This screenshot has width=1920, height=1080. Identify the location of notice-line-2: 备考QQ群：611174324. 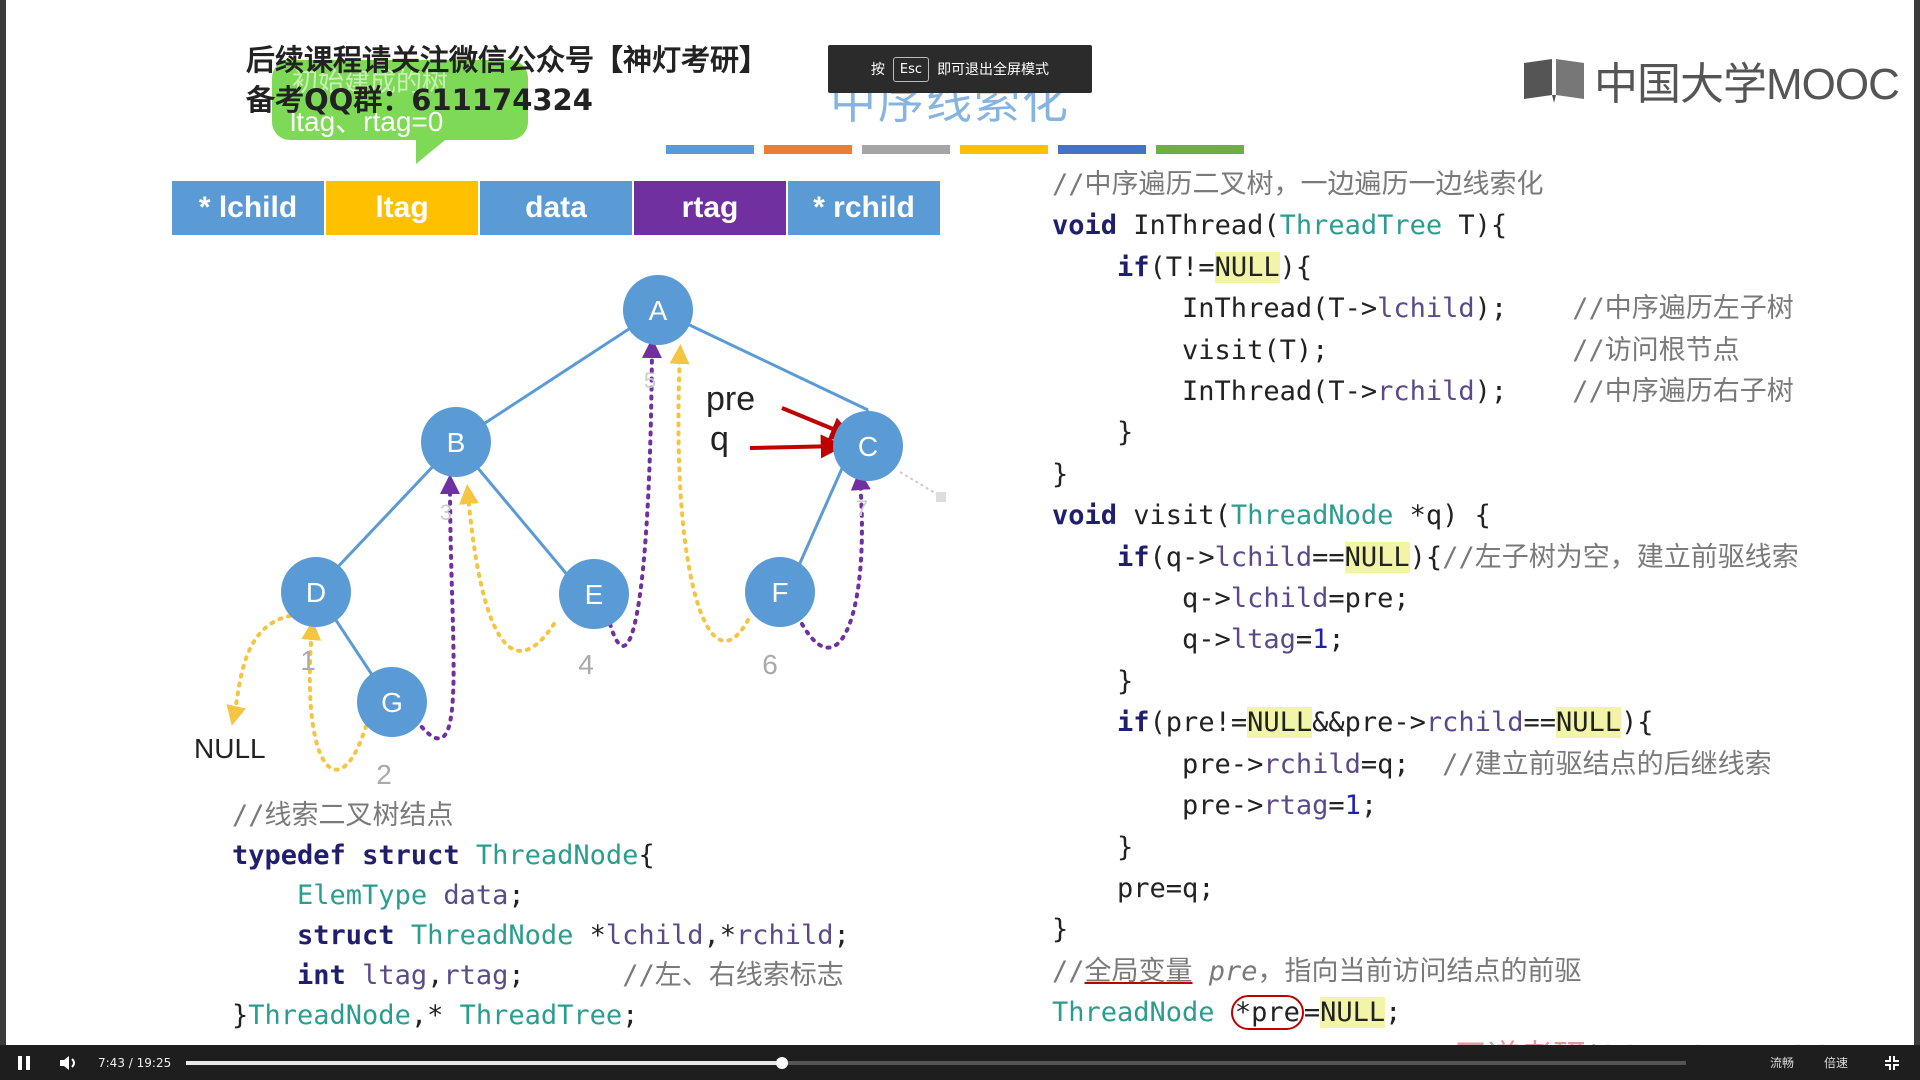
(419, 100).